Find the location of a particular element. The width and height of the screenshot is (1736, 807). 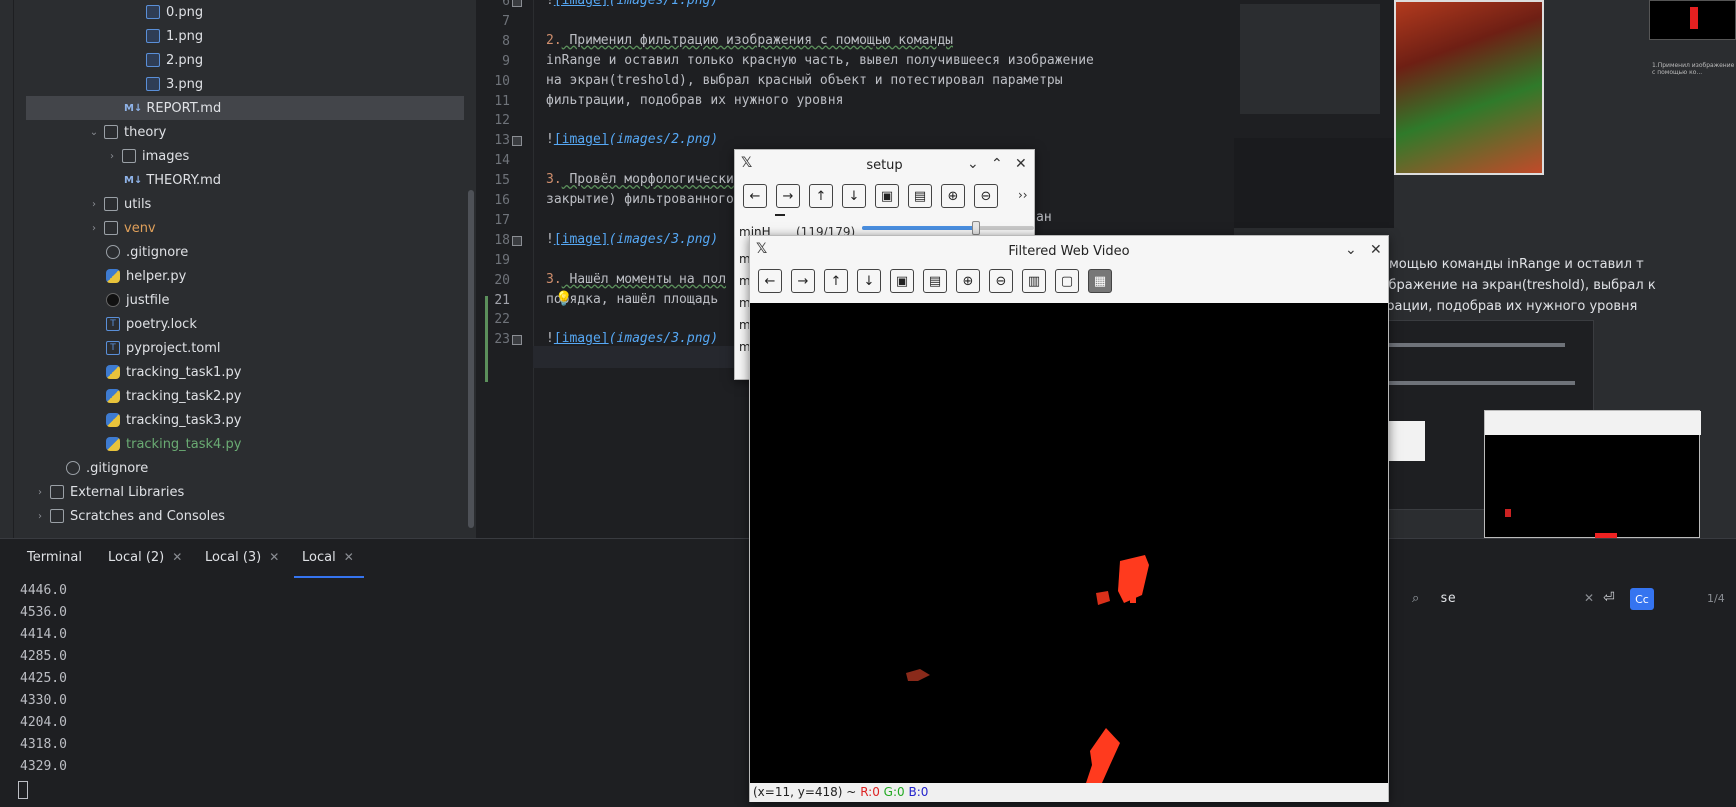

clear-search-icon: ✕ is located at coordinates (1589, 598).